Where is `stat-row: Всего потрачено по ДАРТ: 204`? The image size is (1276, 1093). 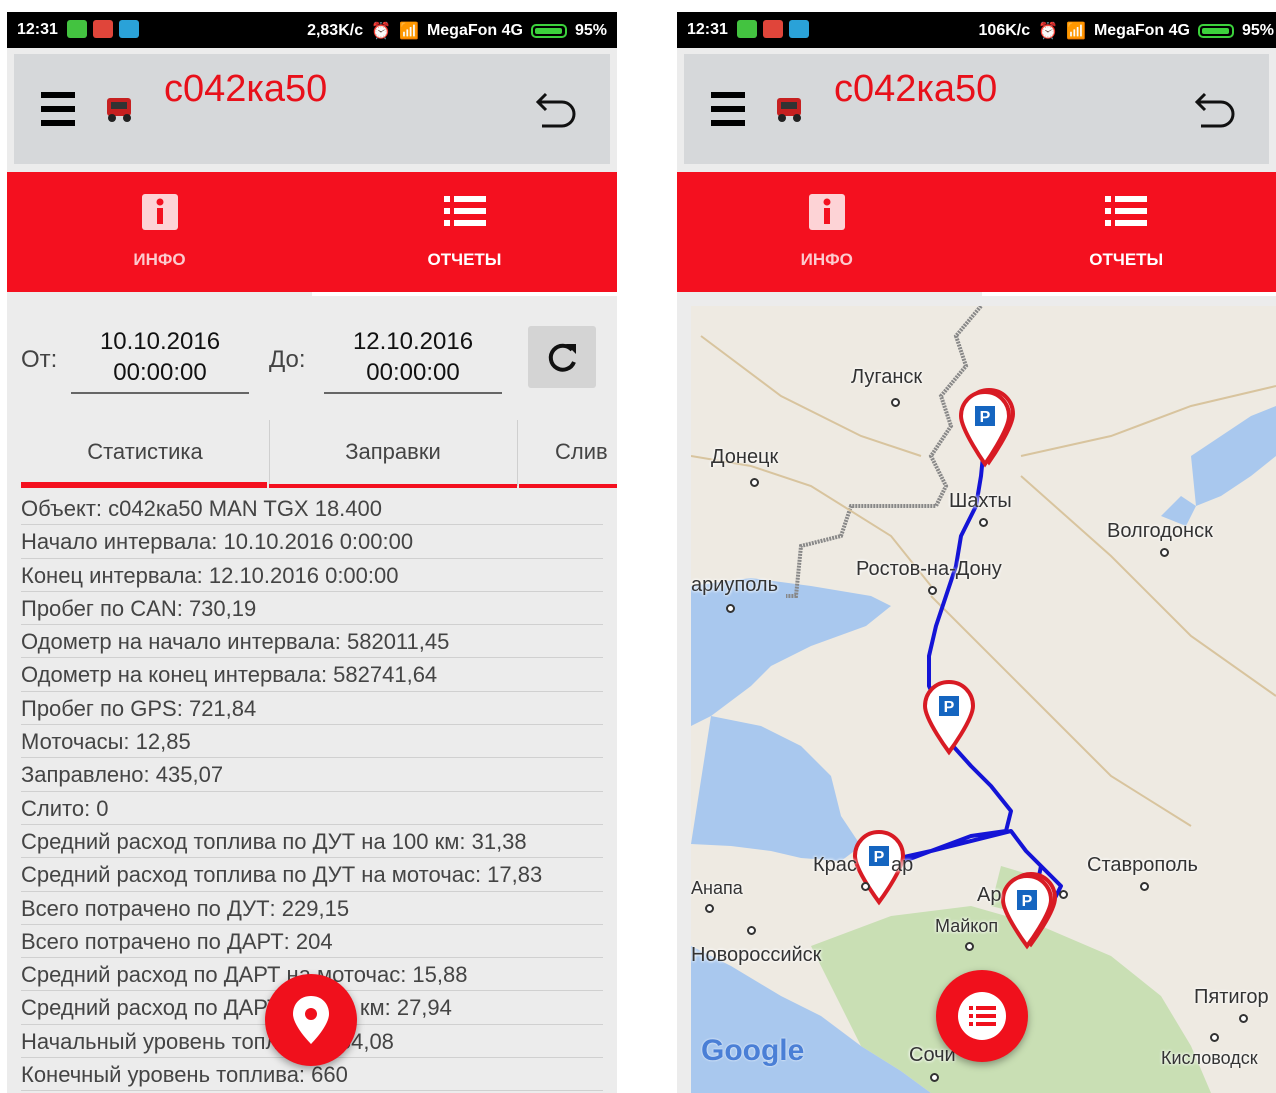
stat-row: Всего потрачено по ДАРТ: 204 is located at coordinates (312, 942).